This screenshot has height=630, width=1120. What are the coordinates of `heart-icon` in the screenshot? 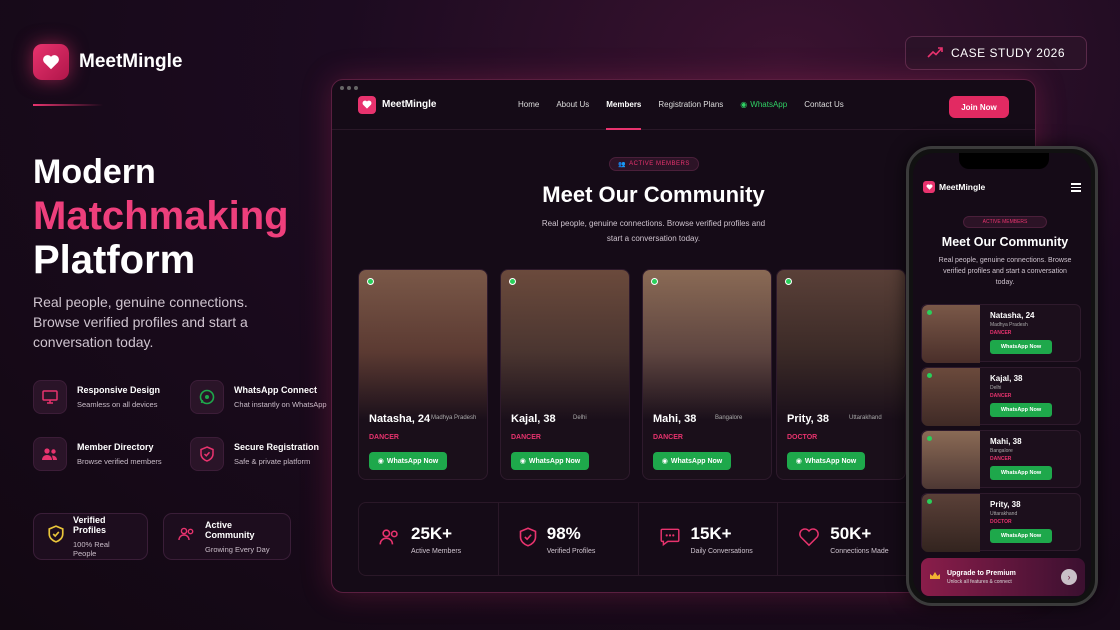 It's located at (809, 539).